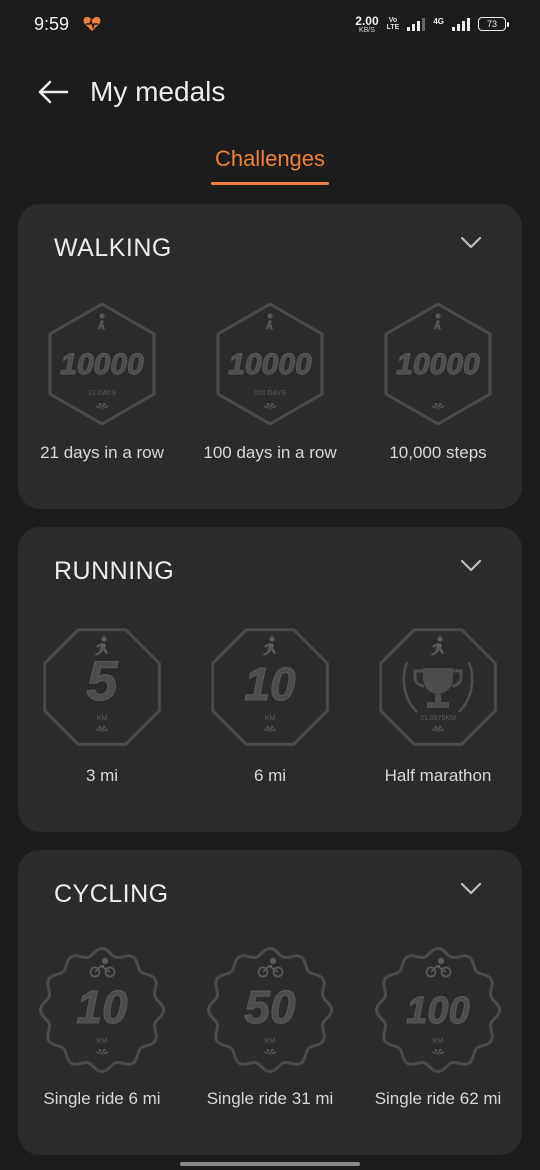  I want to click on status-indicators: 2.00 KB/S Vo LTE 4G 73, so click(432, 24).